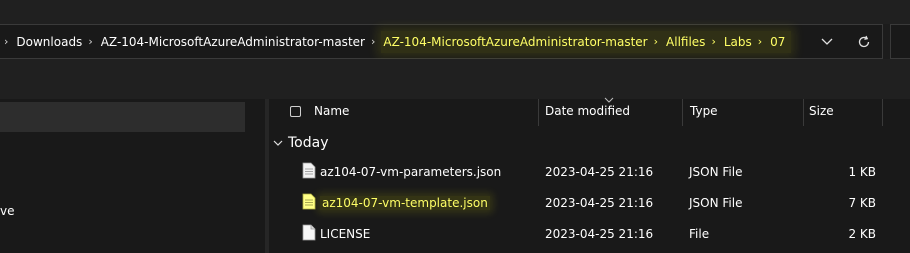 Image resolution: width=910 pixels, height=253 pixels. I want to click on nav-selected-item, so click(122, 117).